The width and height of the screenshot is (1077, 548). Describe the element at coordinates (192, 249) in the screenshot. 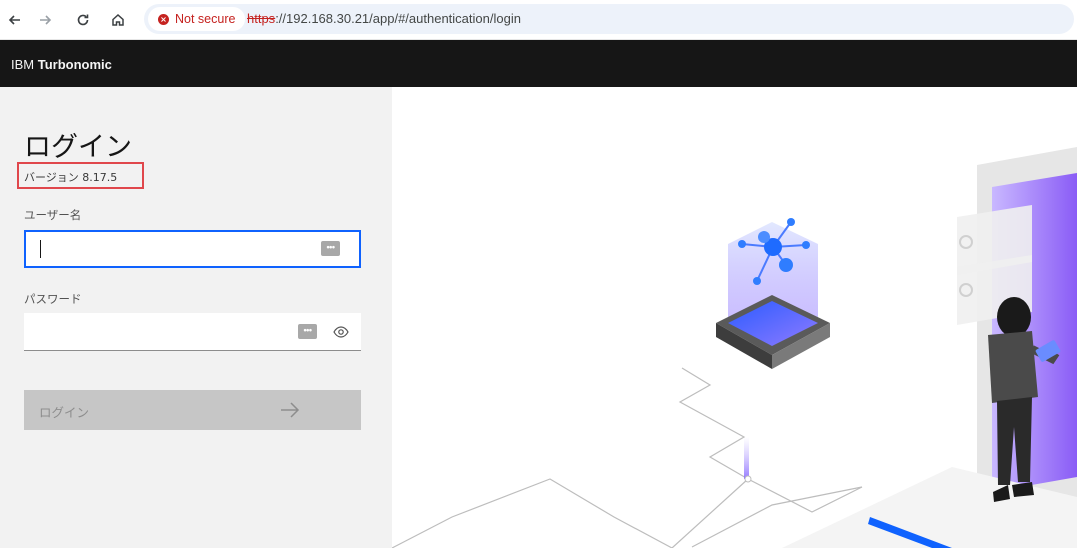

I see `username-field: •••` at that location.